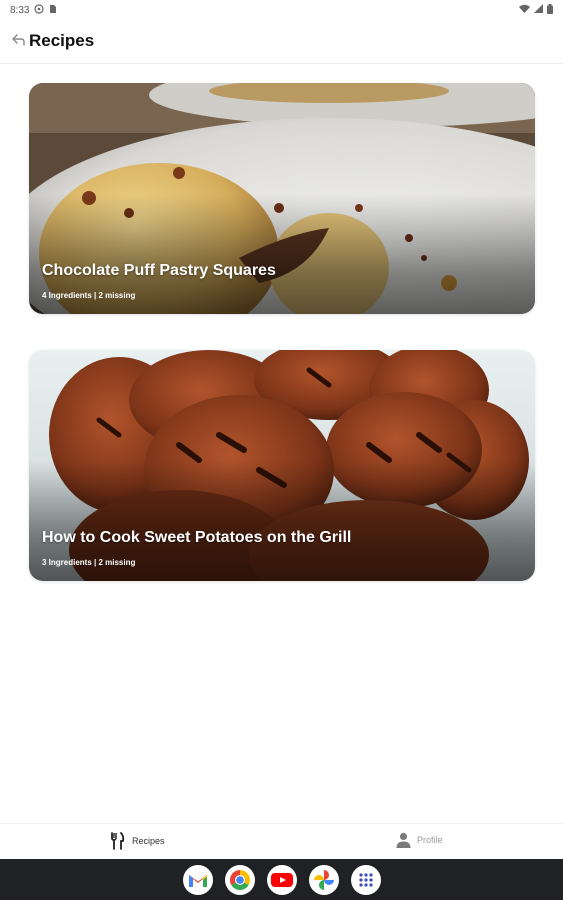 The height and width of the screenshot is (900, 563). I want to click on youtube-icon, so click(281, 879).